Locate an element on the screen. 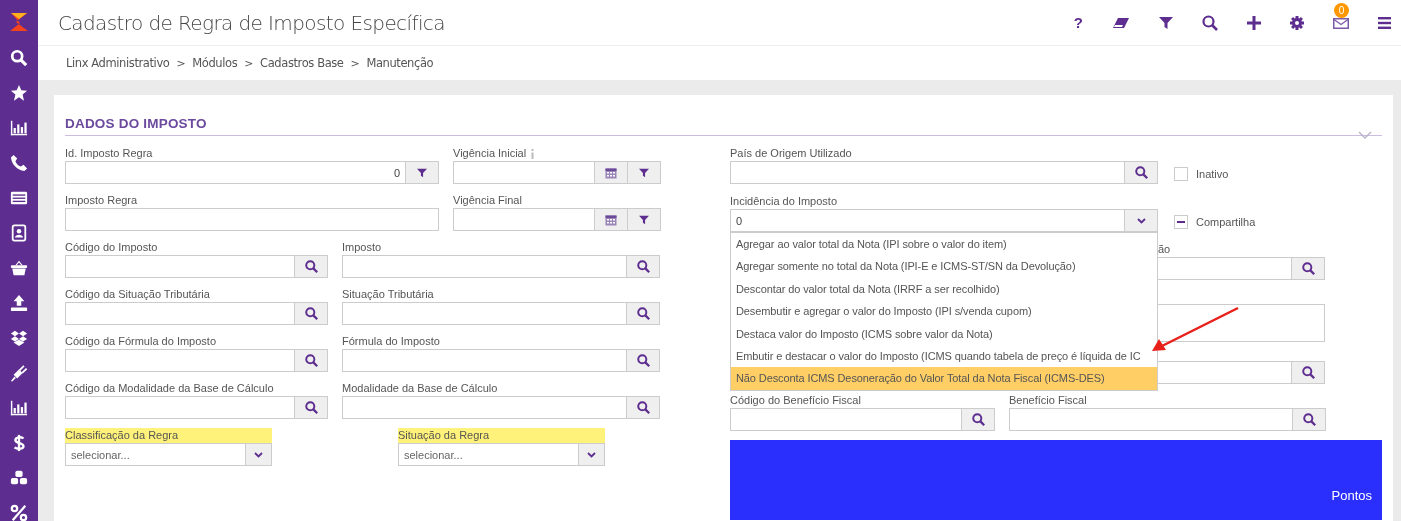  checkbox-label: Compartilha is located at coordinates (1226, 221).